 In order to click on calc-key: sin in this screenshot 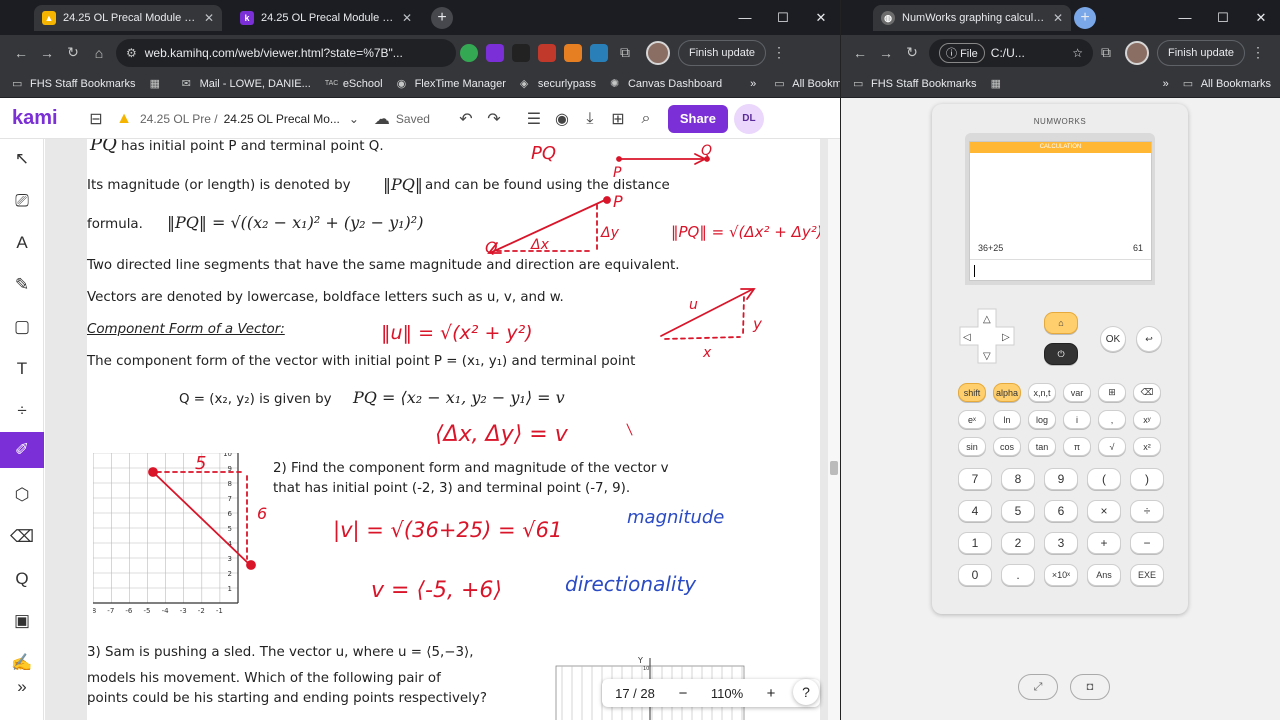, I will do `click(972, 446)`.